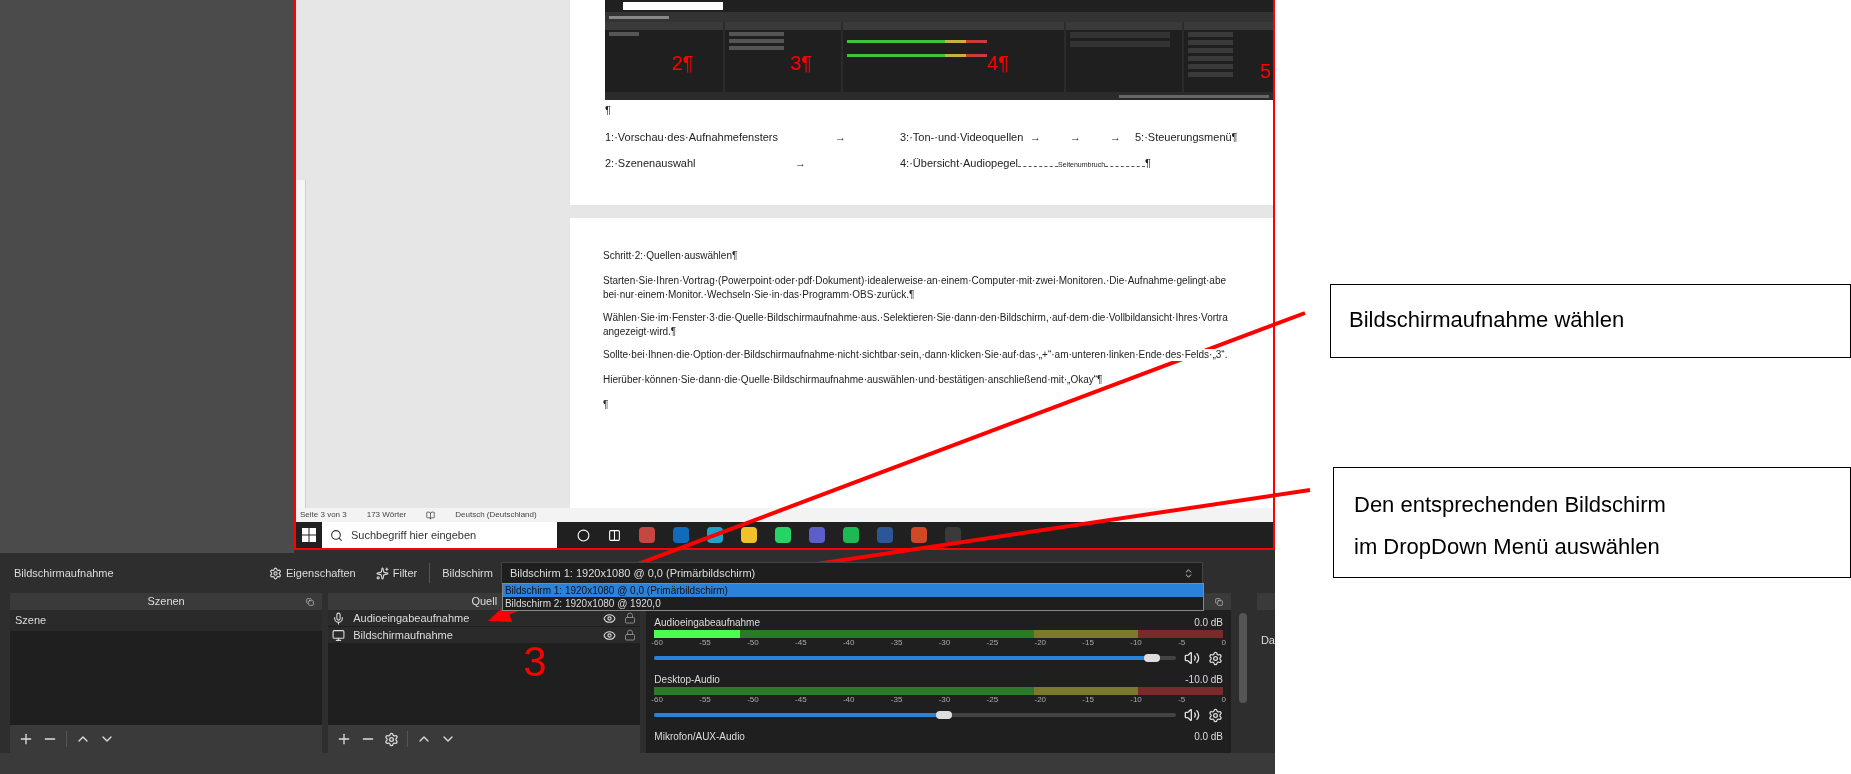 Image resolution: width=1851 pixels, height=774 pixels. I want to click on mini-source-bar, so click(639, 17).